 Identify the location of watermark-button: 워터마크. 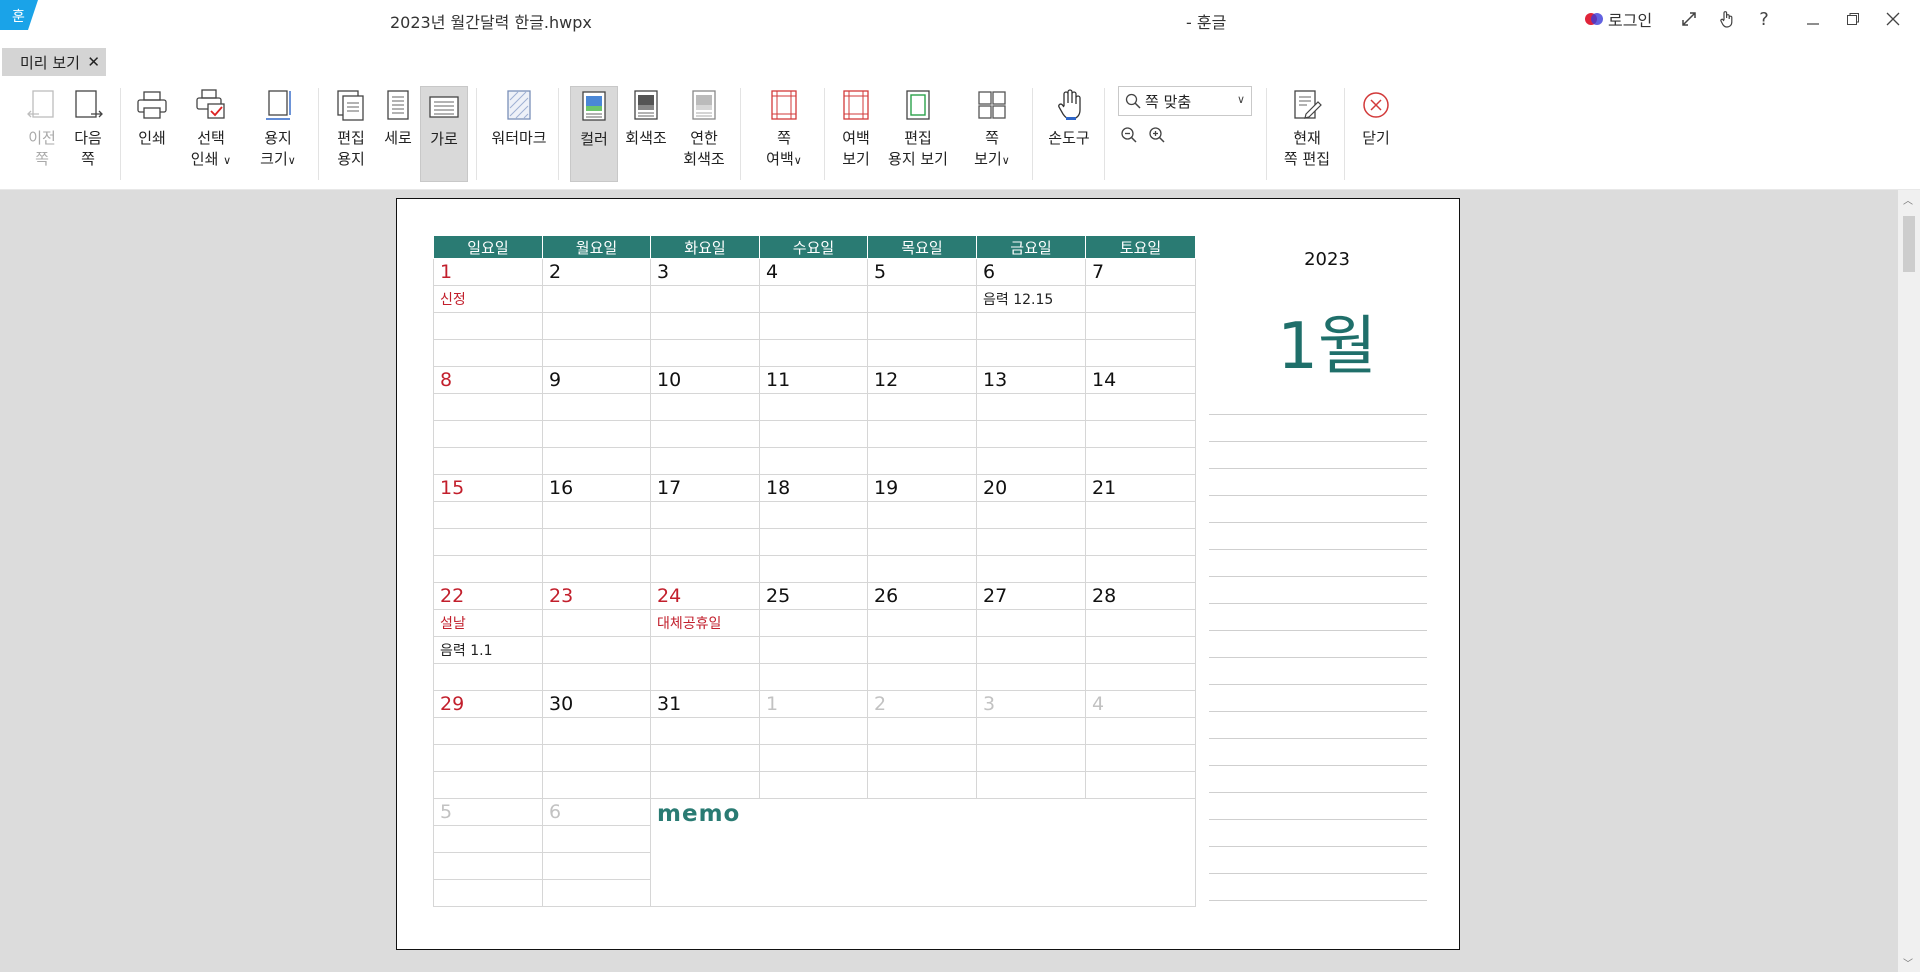
(519, 134).